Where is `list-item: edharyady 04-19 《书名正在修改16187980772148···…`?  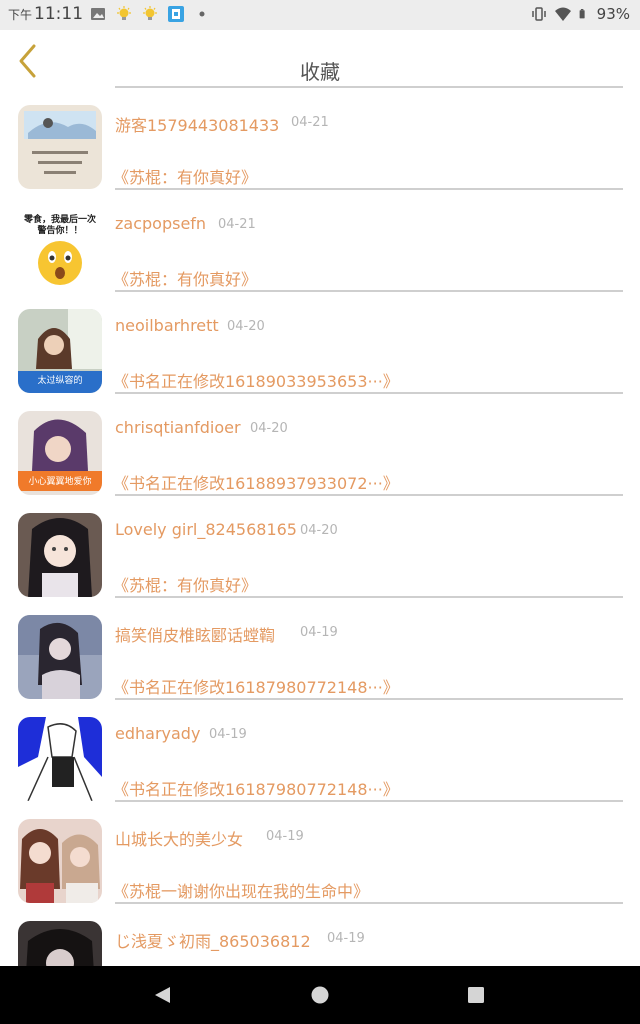
list-item: edharyady 04-19 《书名正在修改16187980772148···… is located at coordinates (320, 751).